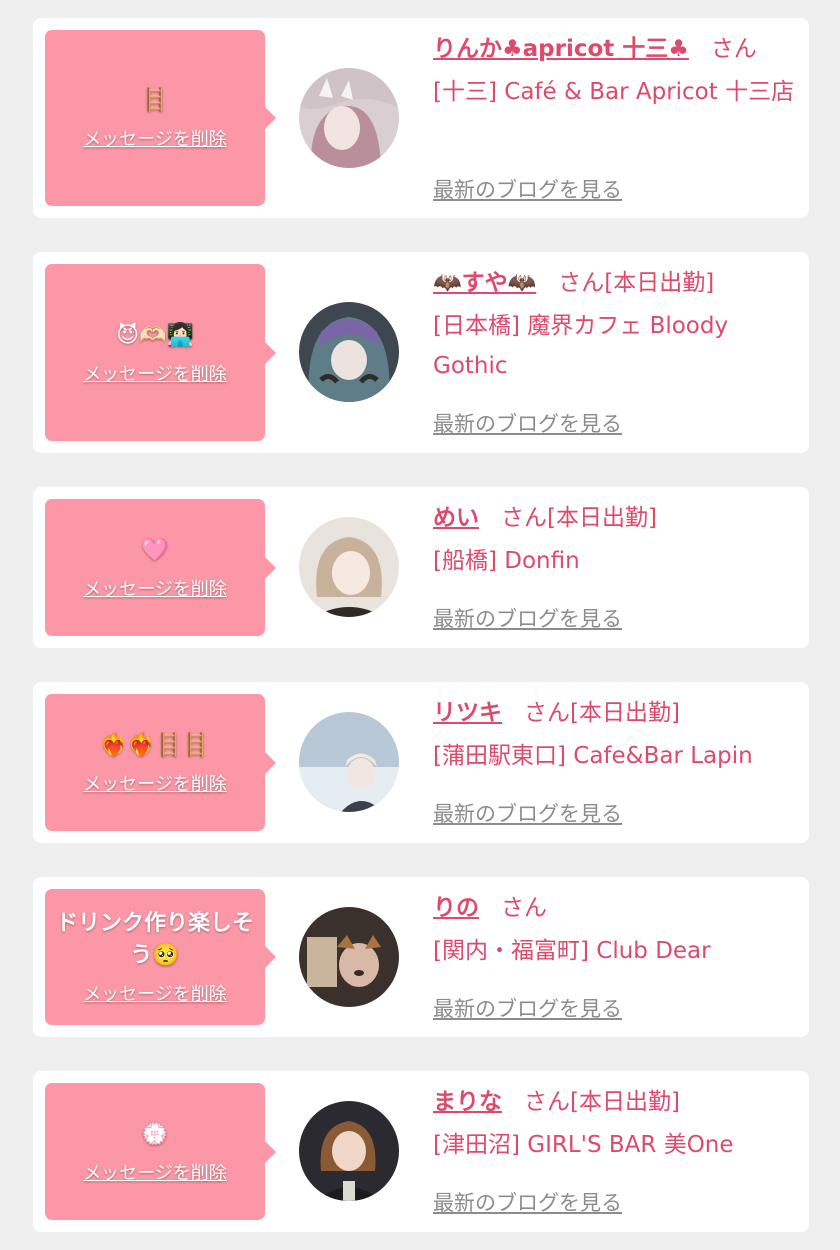 The height and width of the screenshot is (1250, 840). I want to click on message-bubble: 😈🫶🏻👩🏻‍💻 メッセージを削除, so click(160, 352).